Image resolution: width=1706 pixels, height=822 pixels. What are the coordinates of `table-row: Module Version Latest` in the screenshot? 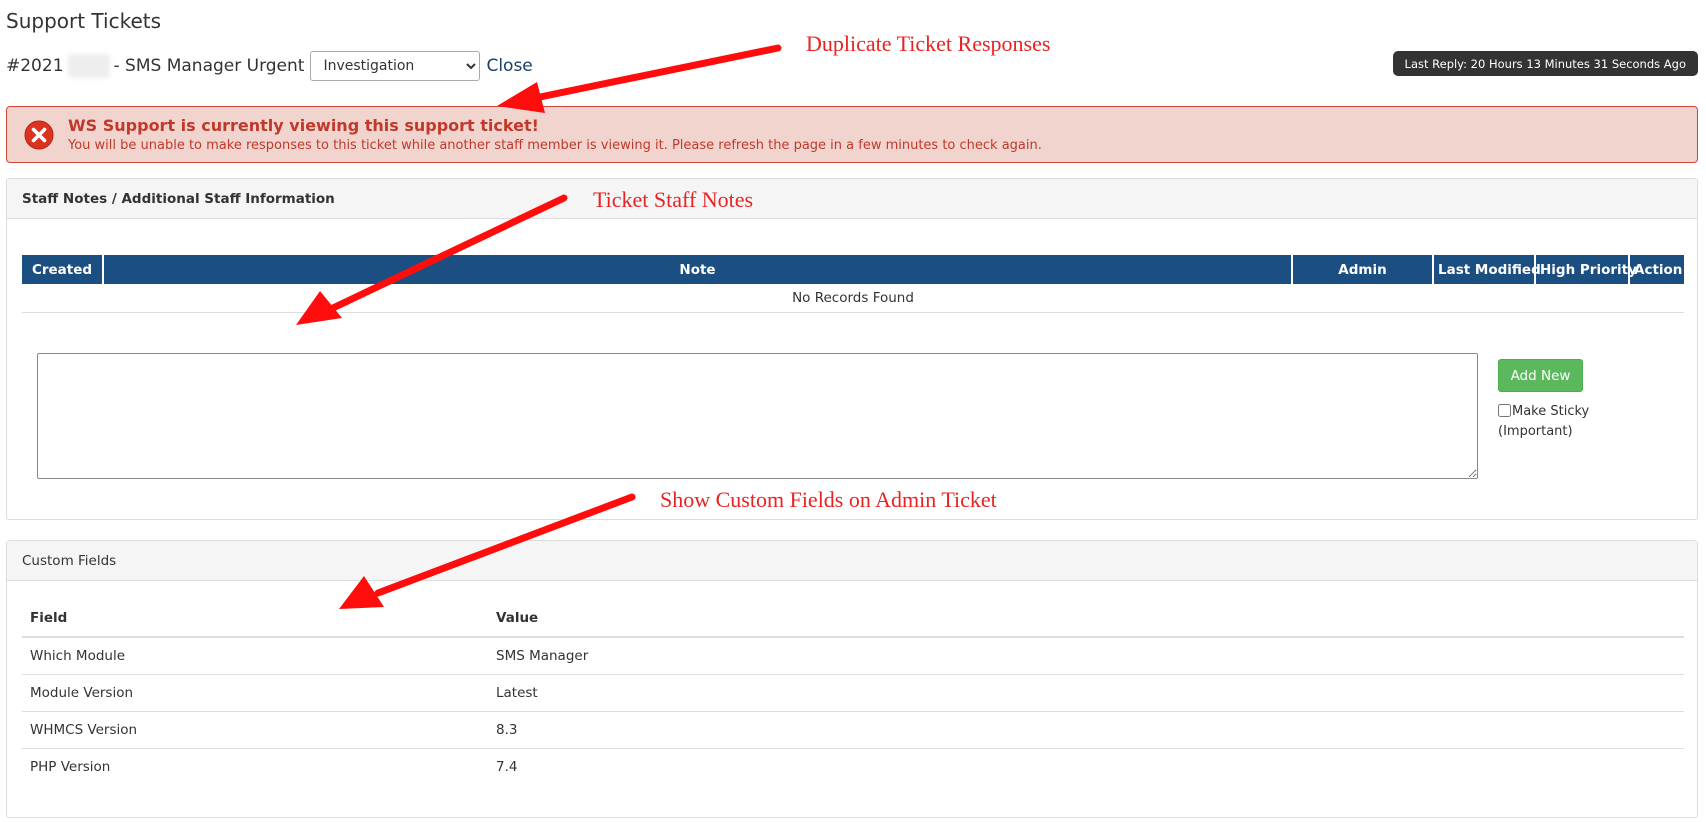 It's located at (853, 692).